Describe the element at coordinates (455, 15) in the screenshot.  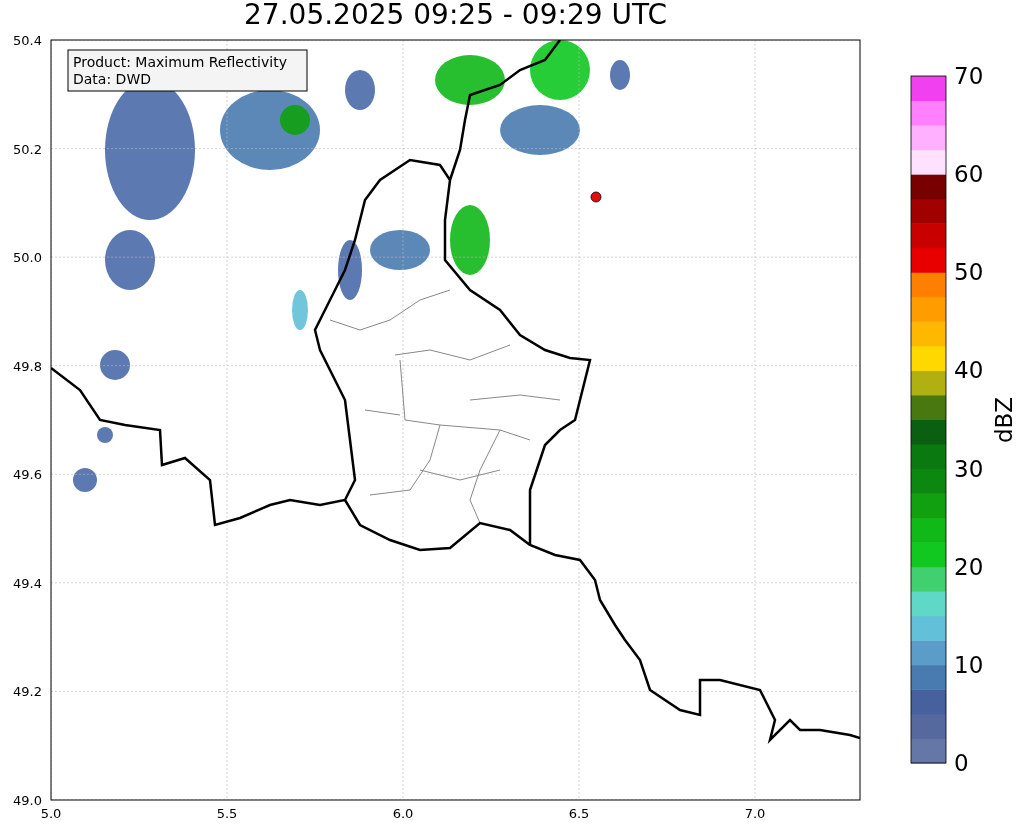
I see `chart-title: 27.05.2025 09:25 - 09:29 UTC` at that location.